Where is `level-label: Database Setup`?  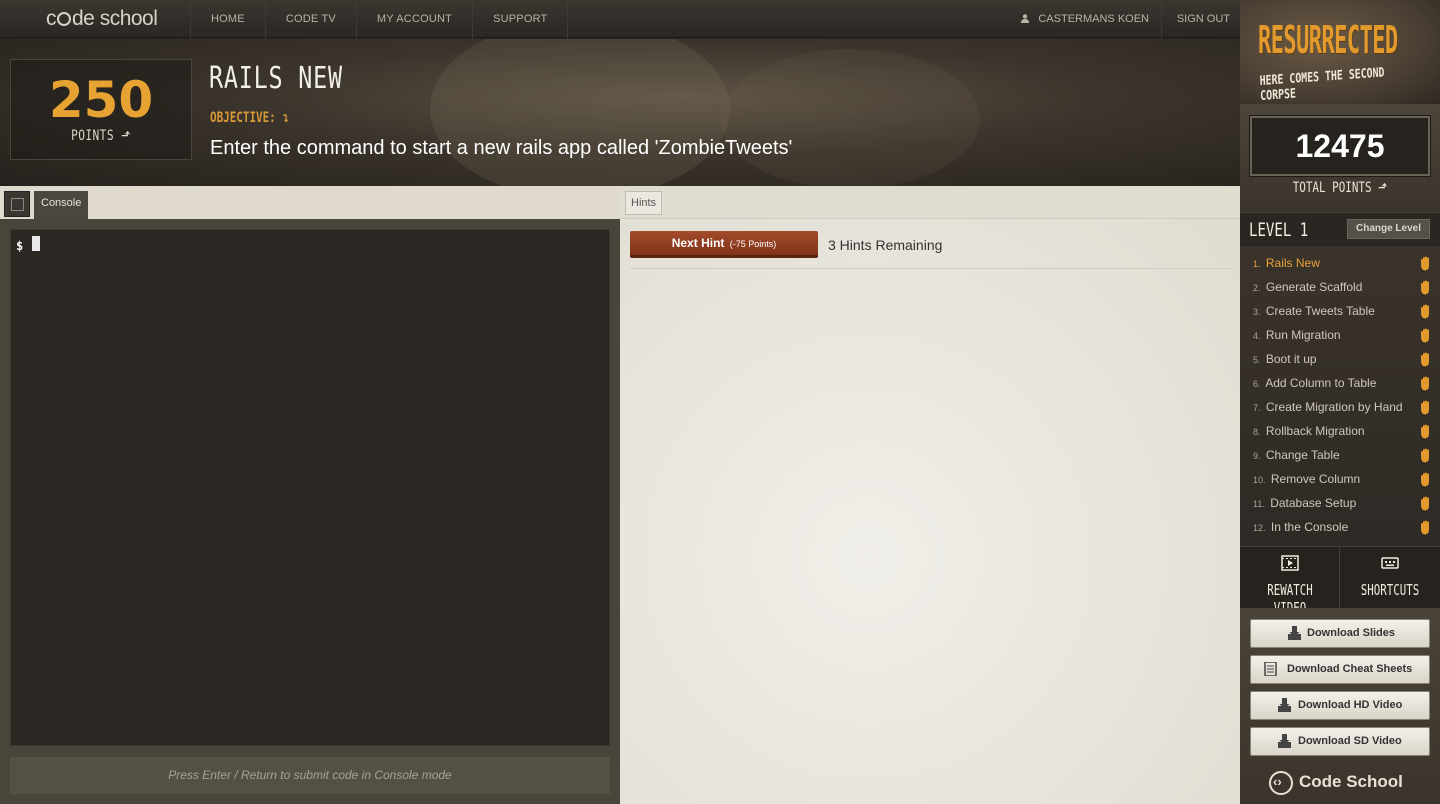
level-label: Database Setup is located at coordinates (1313, 503).